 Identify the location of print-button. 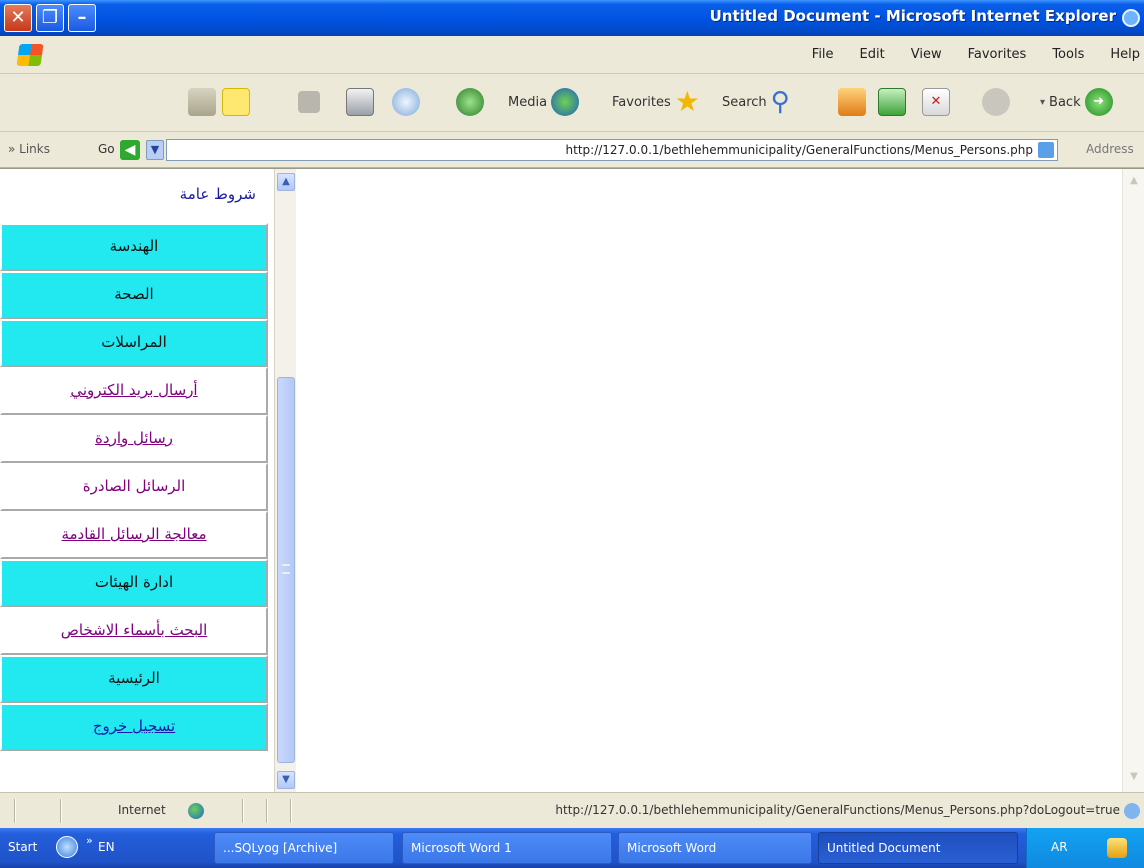
(360, 102).